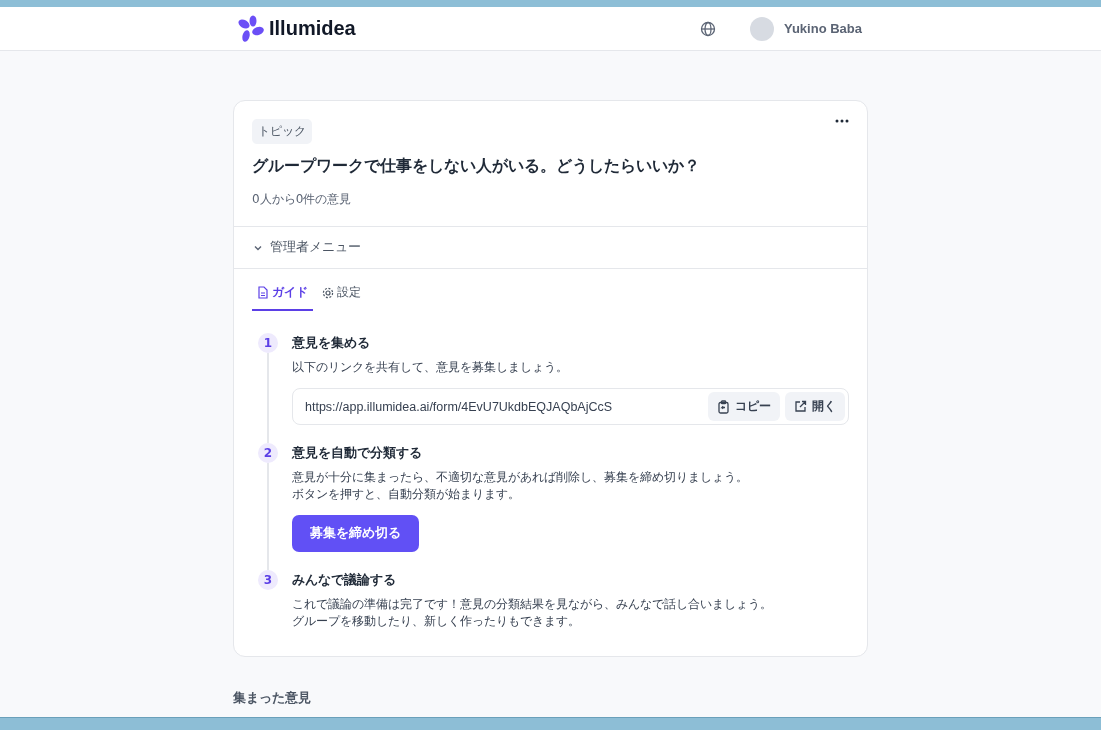 This screenshot has height=730, width=1101. I want to click on topic-title: グループワークで仕事をしない人がいる。どうしたらいいか？, so click(476, 166).